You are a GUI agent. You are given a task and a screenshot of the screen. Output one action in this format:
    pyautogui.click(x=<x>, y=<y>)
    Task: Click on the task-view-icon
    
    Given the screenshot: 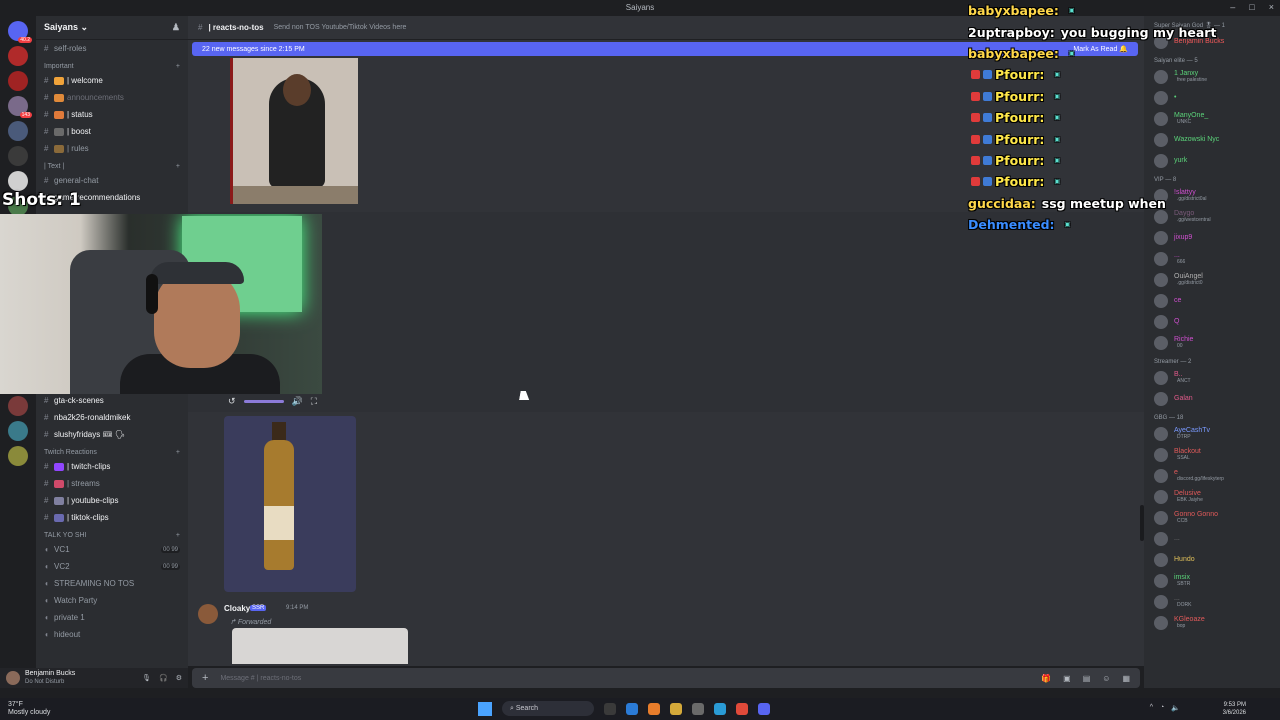 What is the action you would take?
    pyautogui.click(x=610, y=708)
    